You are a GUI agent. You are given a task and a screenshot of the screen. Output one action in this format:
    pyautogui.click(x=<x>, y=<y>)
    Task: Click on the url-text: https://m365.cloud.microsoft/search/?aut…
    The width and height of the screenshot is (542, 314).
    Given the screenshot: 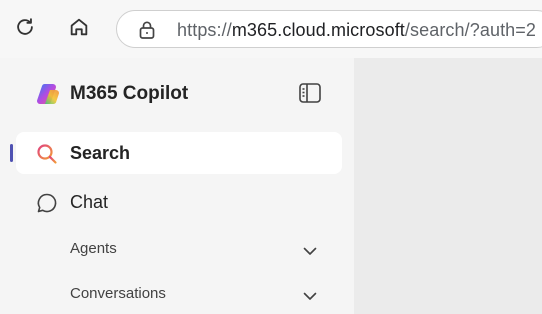 What is the action you would take?
    pyautogui.click(x=356, y=30)
    